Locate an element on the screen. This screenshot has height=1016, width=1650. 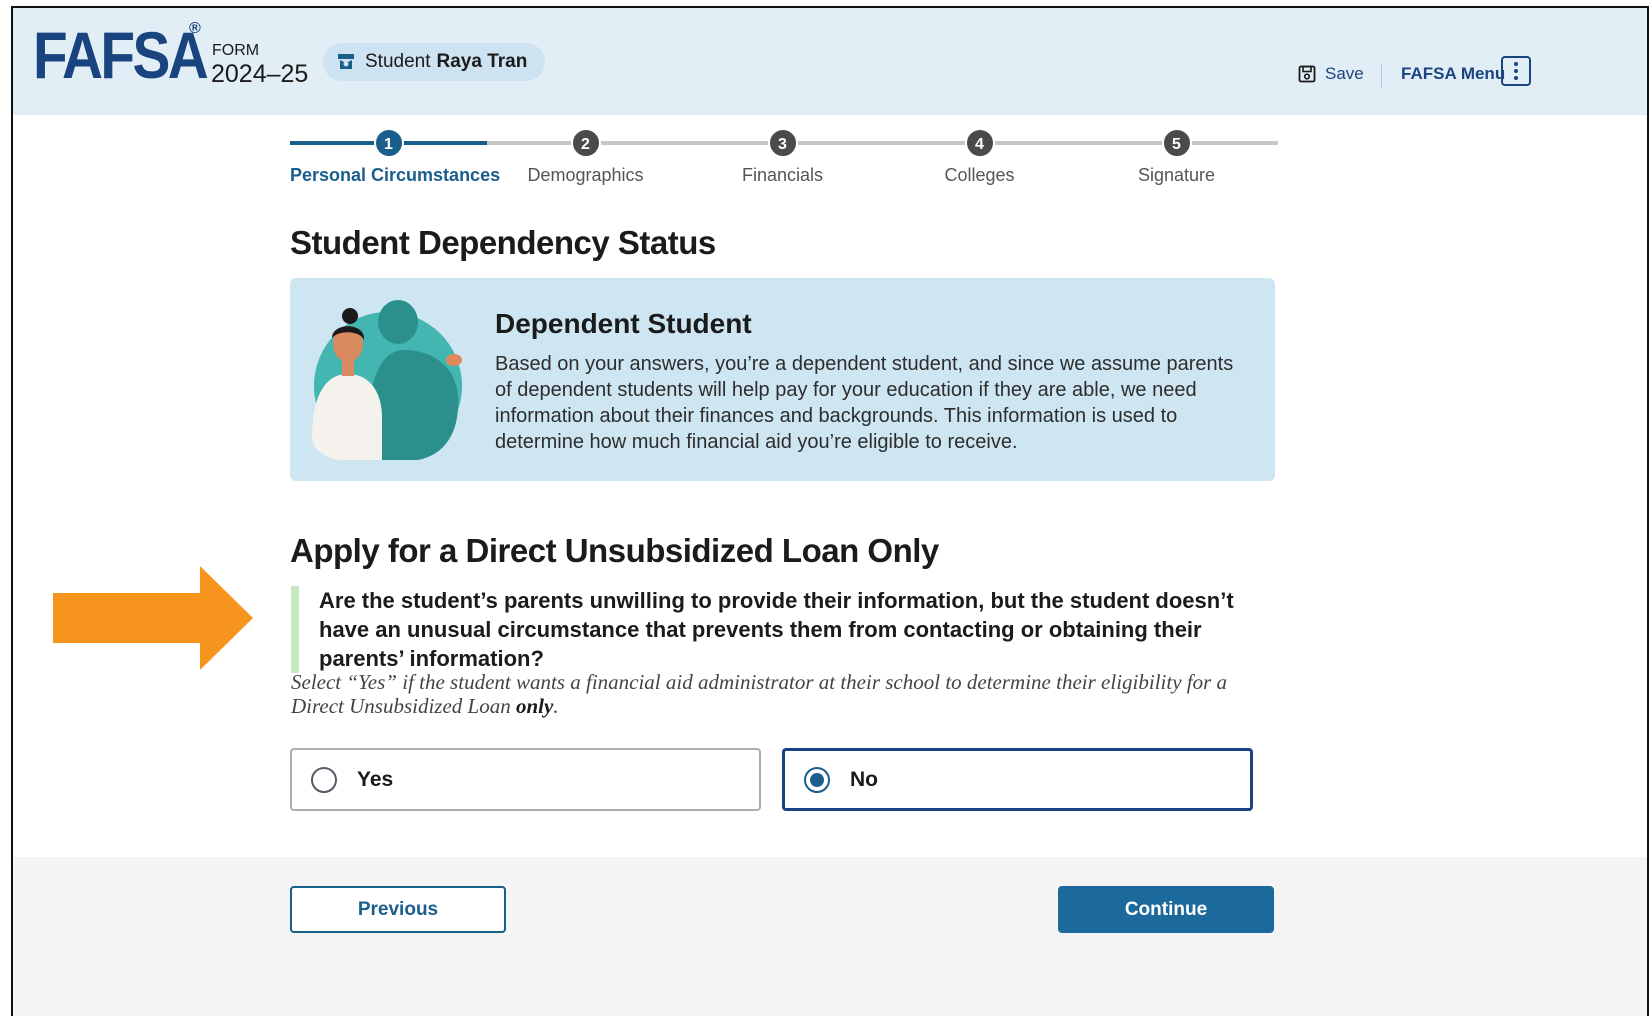
previous-button: Previous is located at coordinates (398, 909).